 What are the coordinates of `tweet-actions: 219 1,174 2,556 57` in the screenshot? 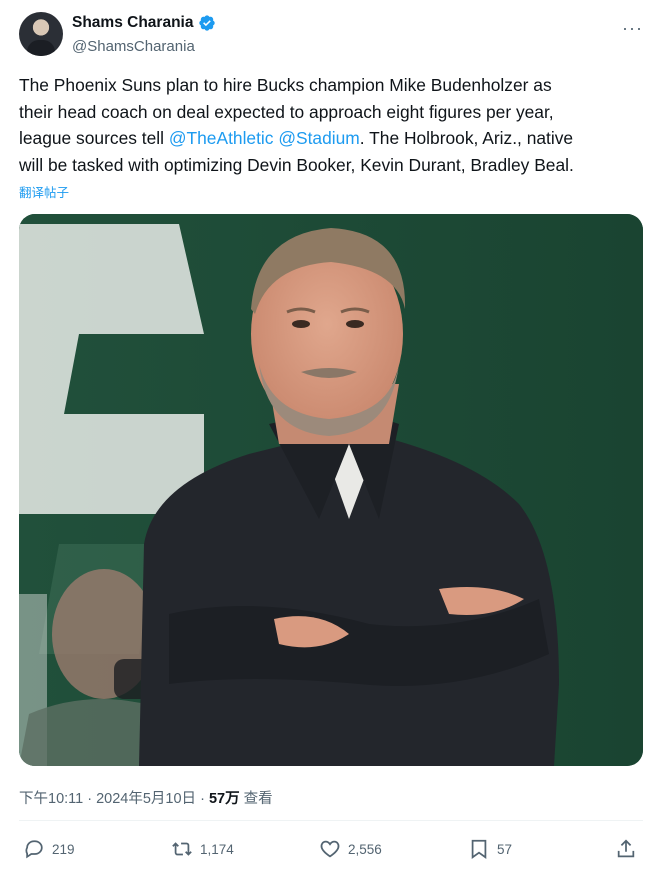 It's located at (331, 852).